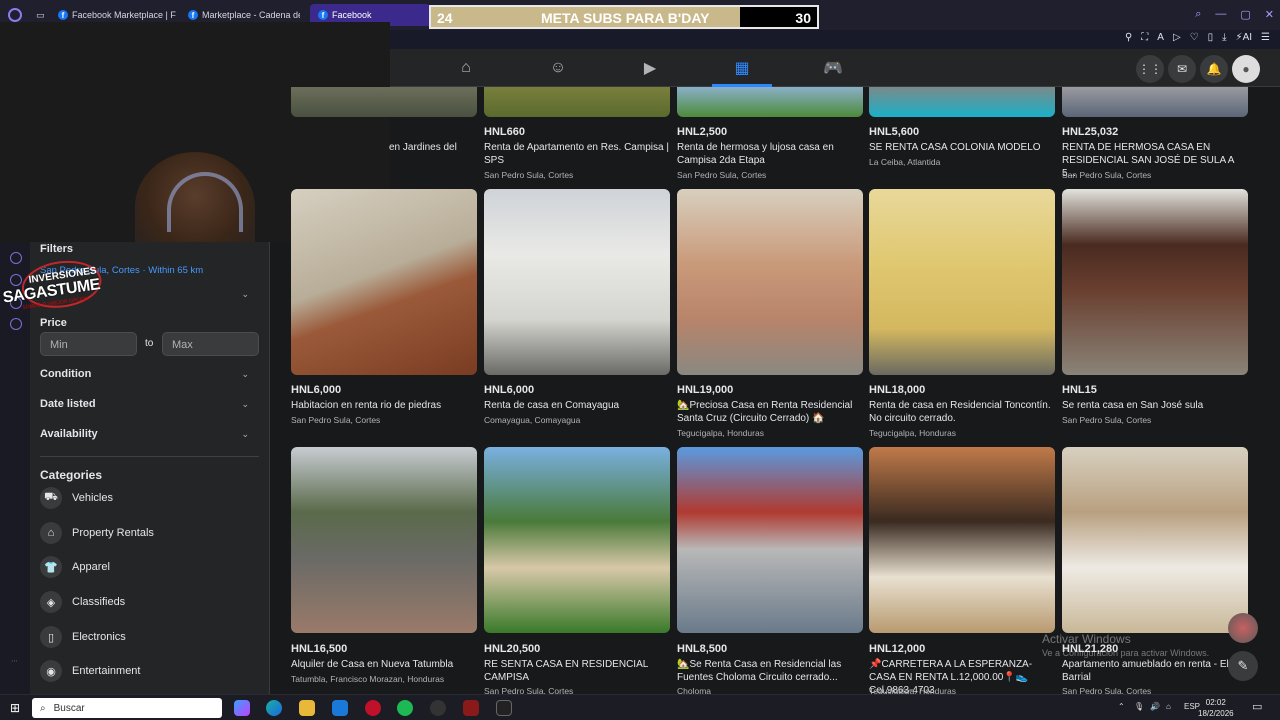 This screenshot has width=1280, height=720. What do you see at coordinates (82, 602) in the screenshot?
I see `category-classifieds: ◈ Classifieds` at bounding box center [82, 602].